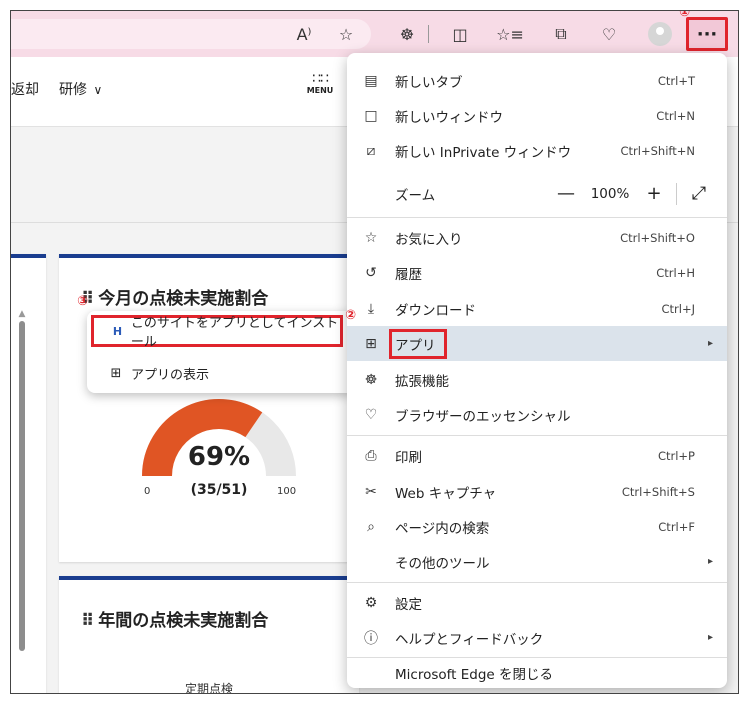 The height and width of the screenshot is (703, 750). I want to click on chevron-right-icon: ▸, so click(710, 343).